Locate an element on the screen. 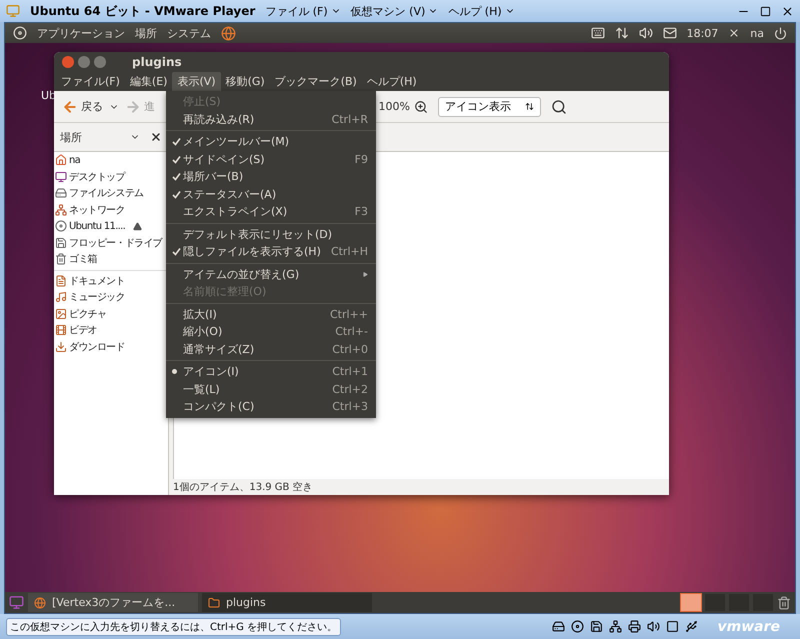 Image resolution: width=800 pixels, height=639 pixels. maximize-icon is located at coordinates (765, 11).